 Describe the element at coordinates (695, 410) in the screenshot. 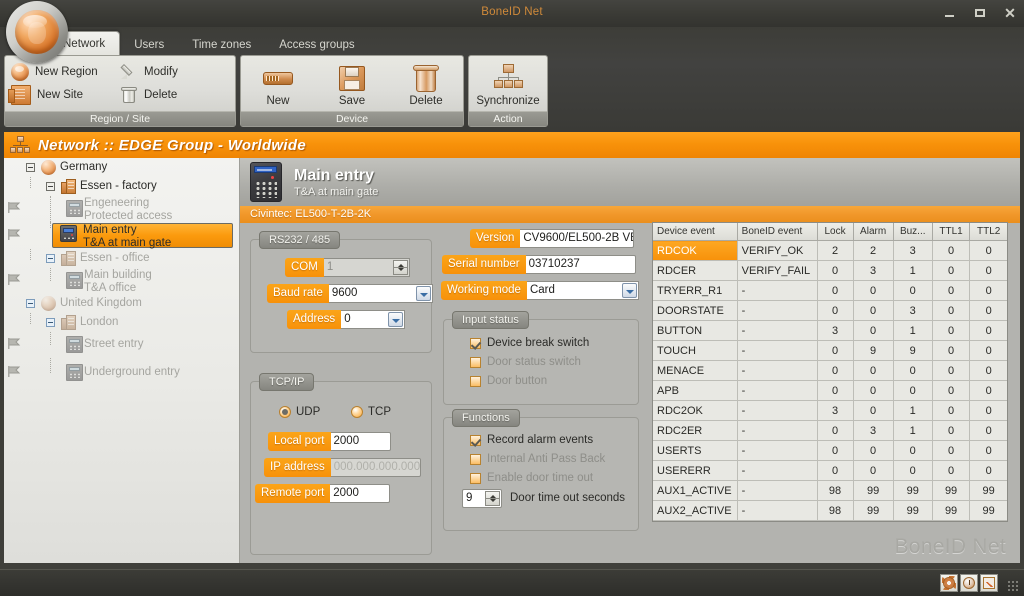

I see `cell-device-event: RDC2OK` at that location.